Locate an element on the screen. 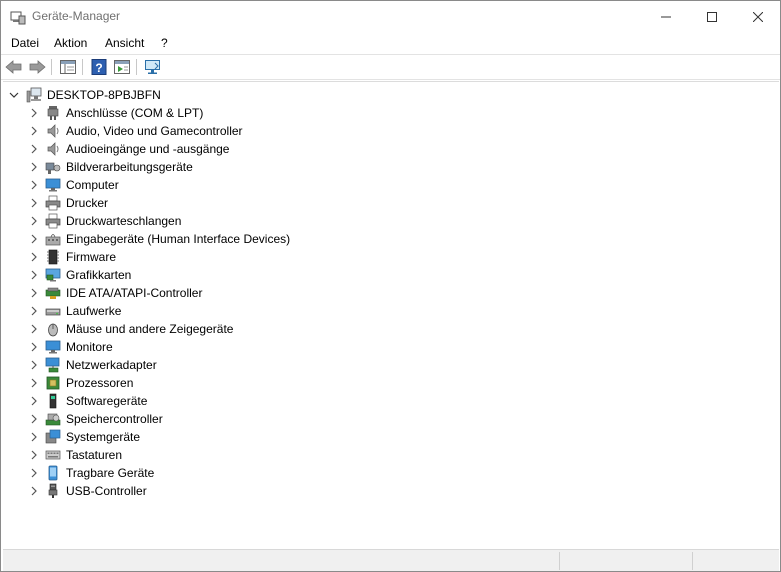 The image size is (781, 572). tree-category-item: Prozessoren is located at coordinates (253, 383).